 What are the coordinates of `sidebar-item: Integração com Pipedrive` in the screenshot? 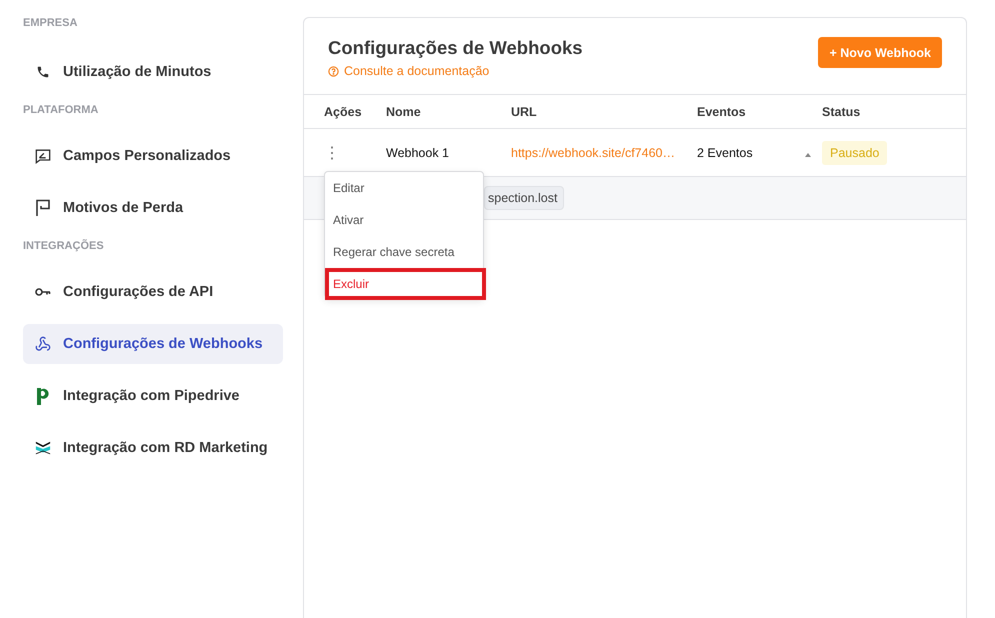 It's located at (153, 396).